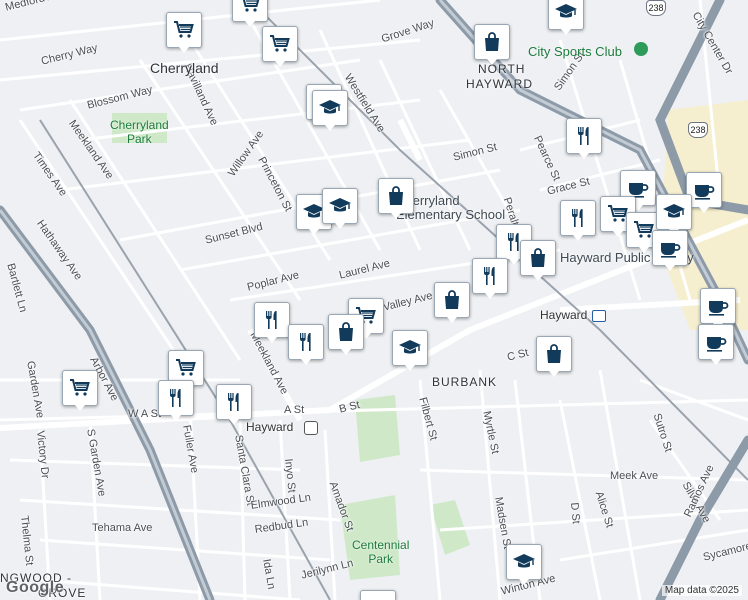 Image resolution: width=748 pixels, height=600 pixels. I want to click on street-label: A St, so click(294, 410).